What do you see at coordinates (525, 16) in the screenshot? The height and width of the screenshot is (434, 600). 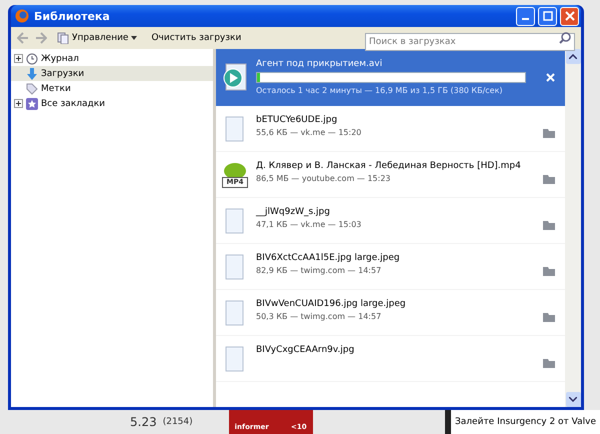 I see `minimize-button` at bounding box center [525, 16].